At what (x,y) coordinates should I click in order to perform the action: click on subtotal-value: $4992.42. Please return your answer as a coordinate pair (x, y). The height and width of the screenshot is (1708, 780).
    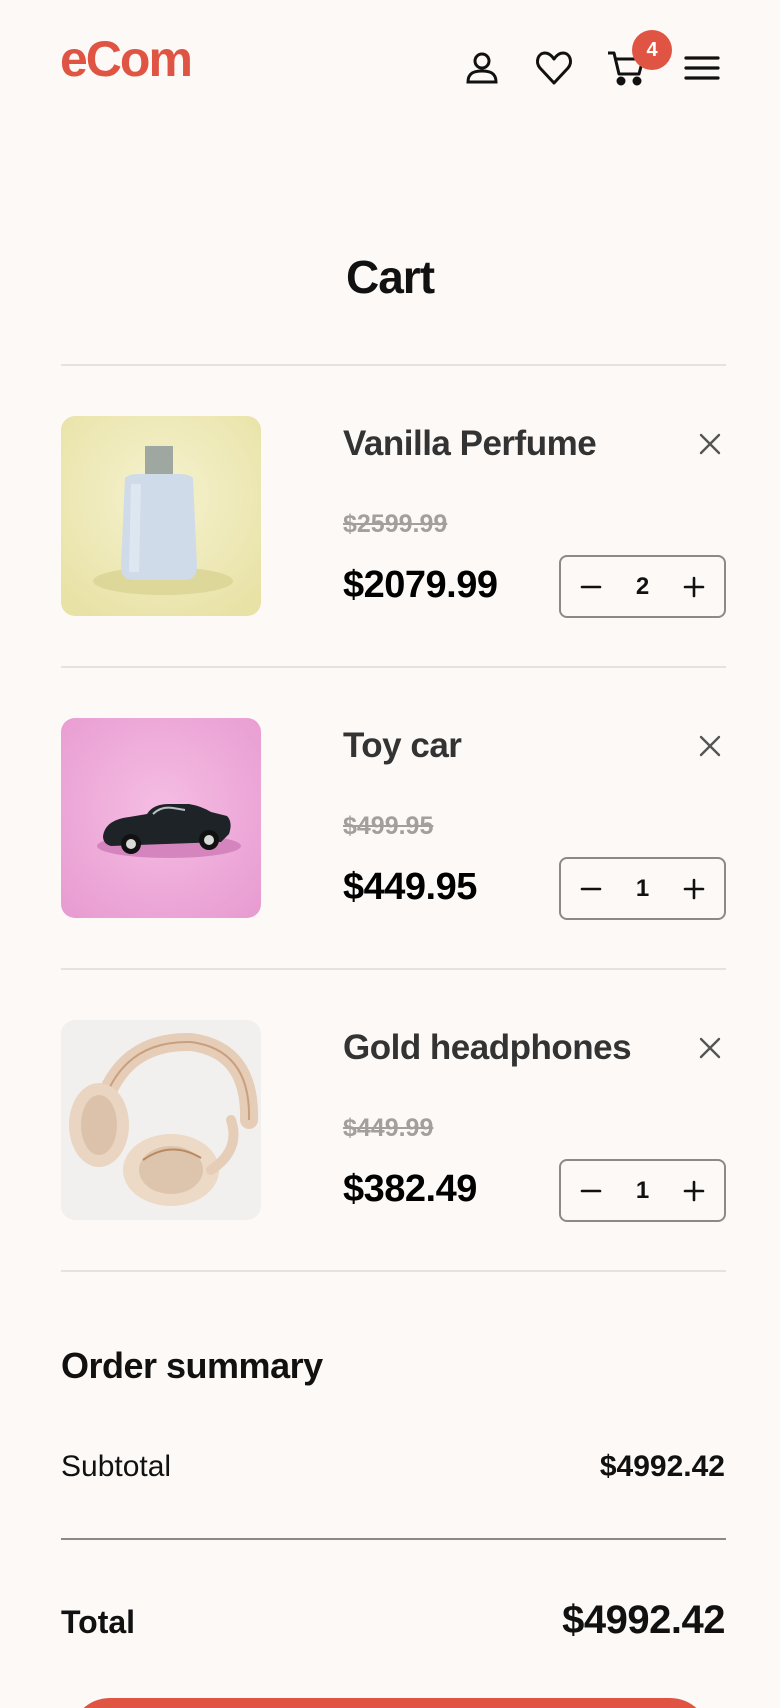
    Looking at the image, I should click on (662, 1466).